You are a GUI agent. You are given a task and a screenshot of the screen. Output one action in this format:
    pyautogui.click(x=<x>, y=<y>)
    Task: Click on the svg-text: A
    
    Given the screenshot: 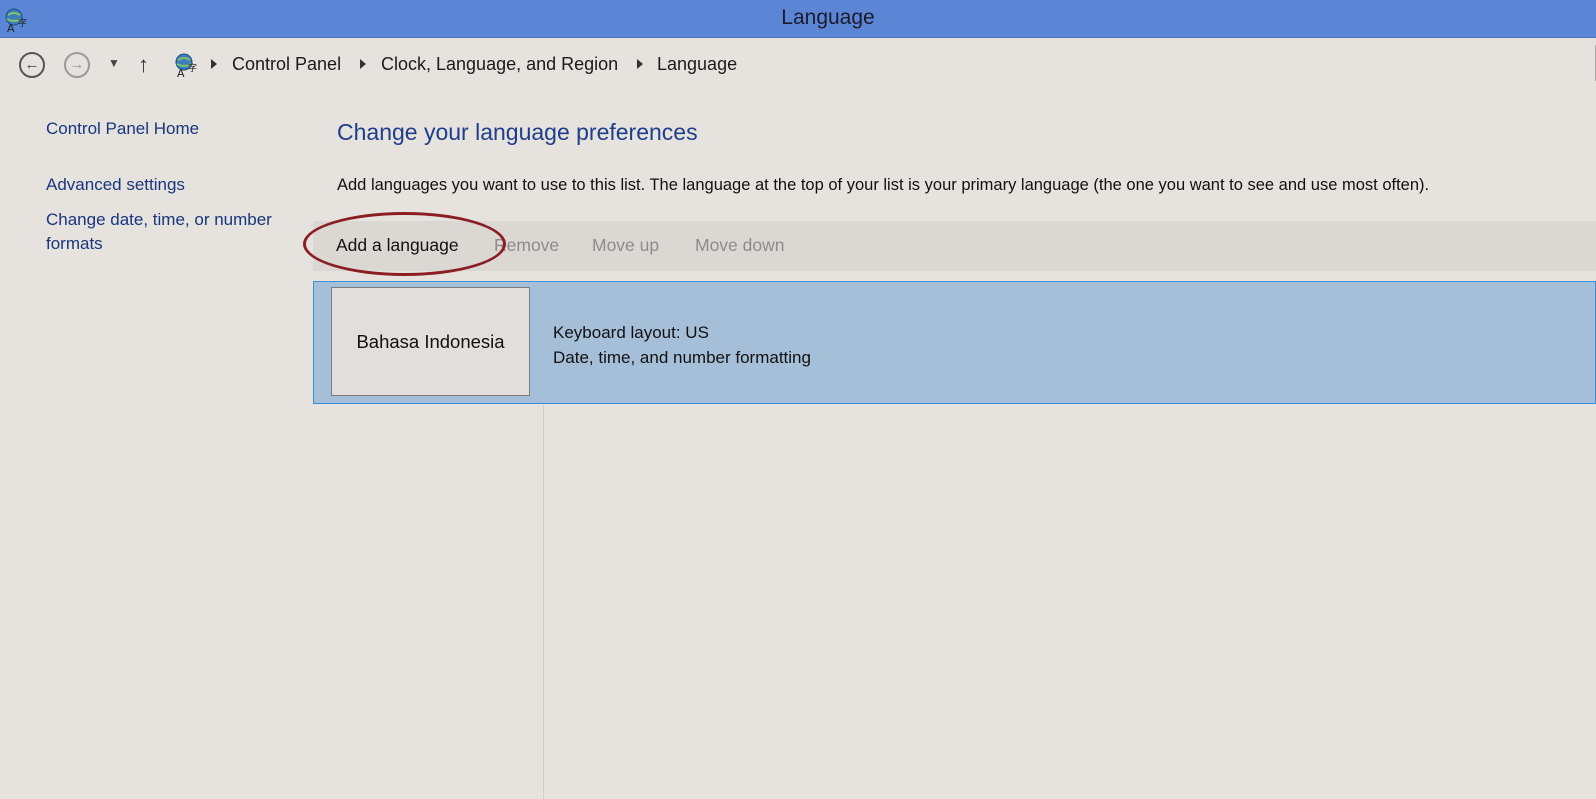 What is the action you would take?
    pyautogui.click(x=181, y=72)
    